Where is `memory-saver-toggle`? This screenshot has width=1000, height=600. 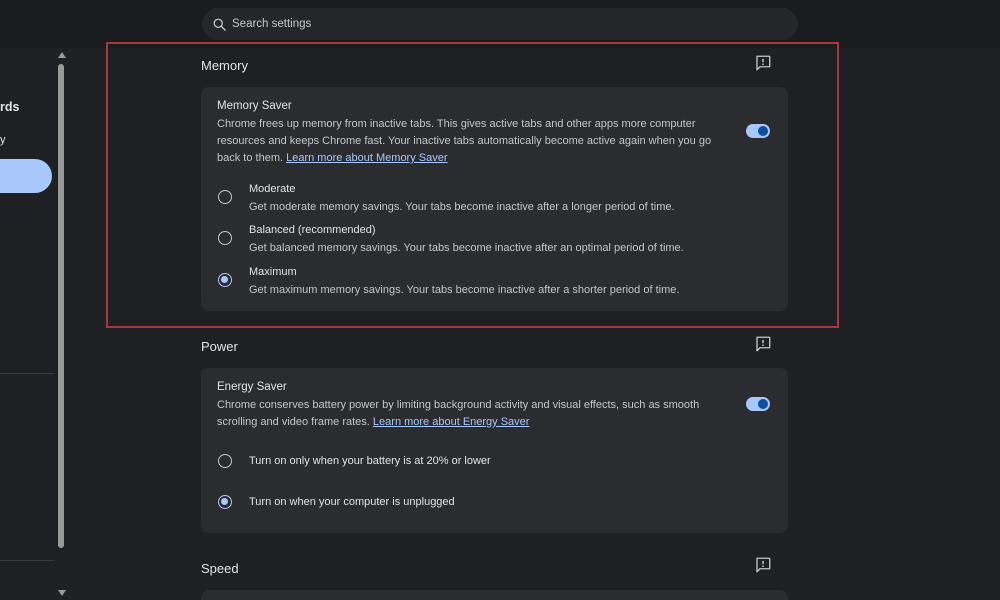 memory-saver-toggle is located at coordinates (758, 131).